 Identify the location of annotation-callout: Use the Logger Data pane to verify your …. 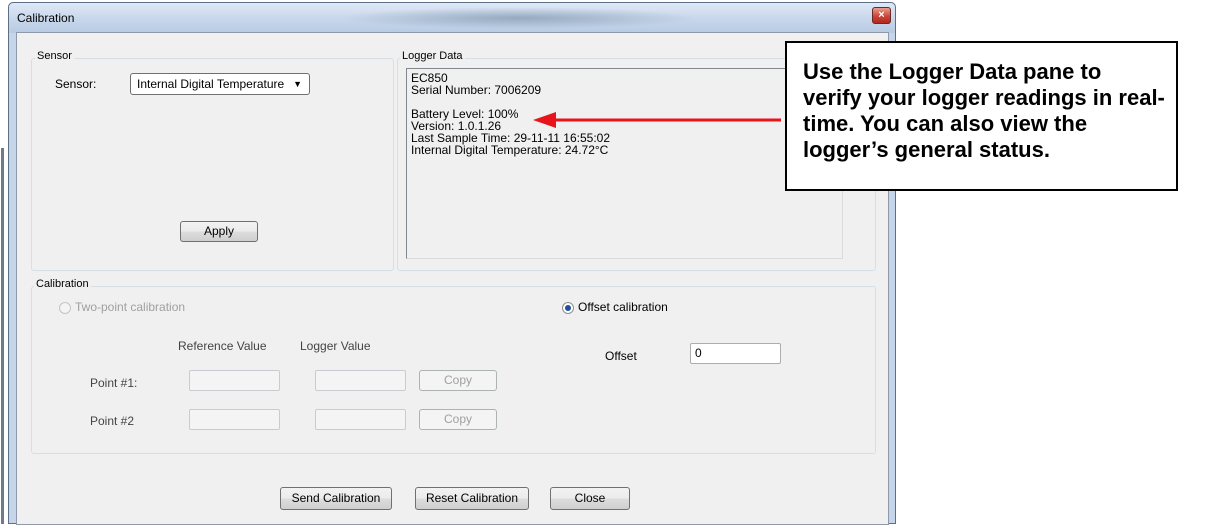
(981, 116).